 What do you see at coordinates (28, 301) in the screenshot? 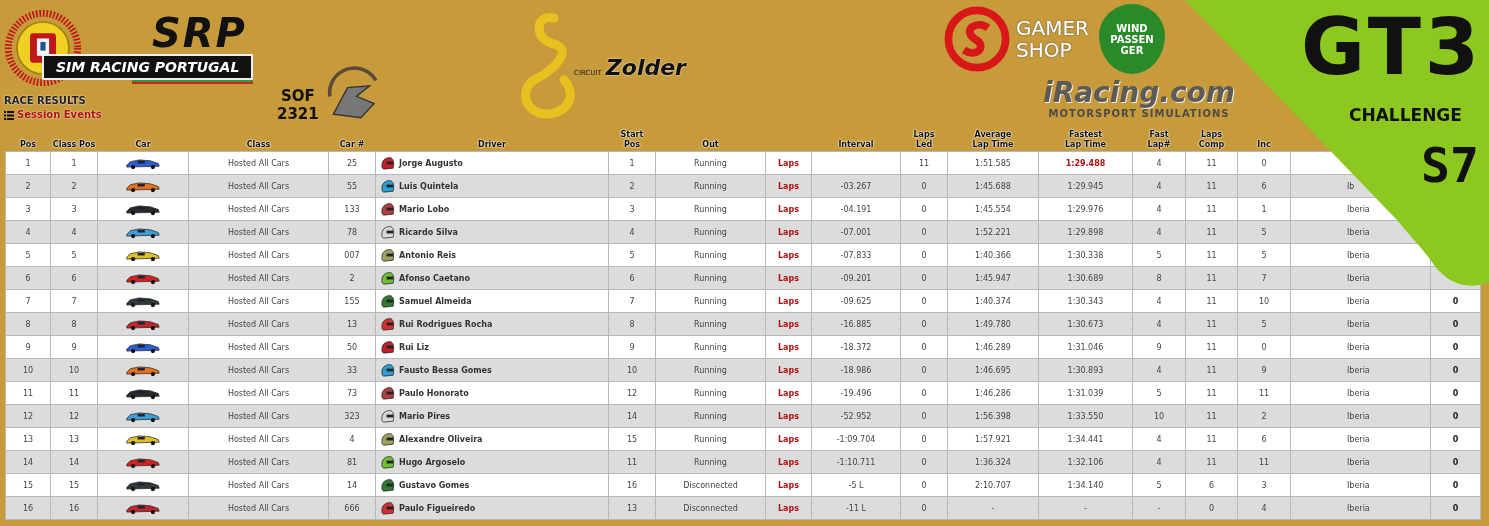
I see `table-cell: 7` at bounding box center [28, 301].